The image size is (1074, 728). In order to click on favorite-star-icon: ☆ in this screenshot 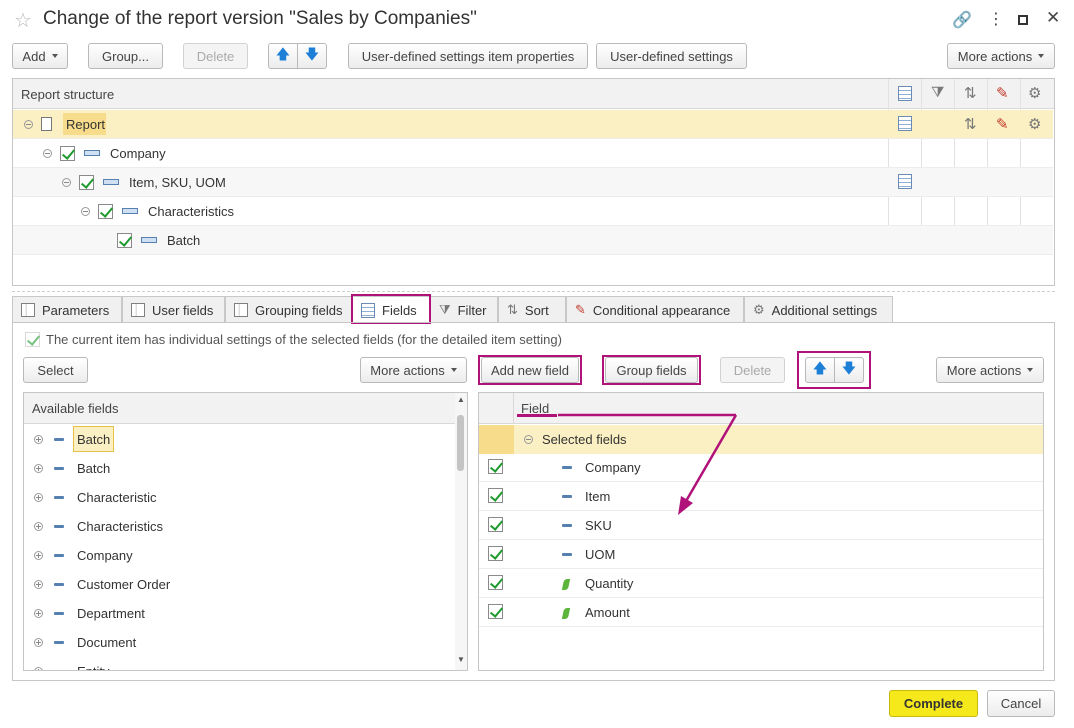, I will do `click(23, 20)`.